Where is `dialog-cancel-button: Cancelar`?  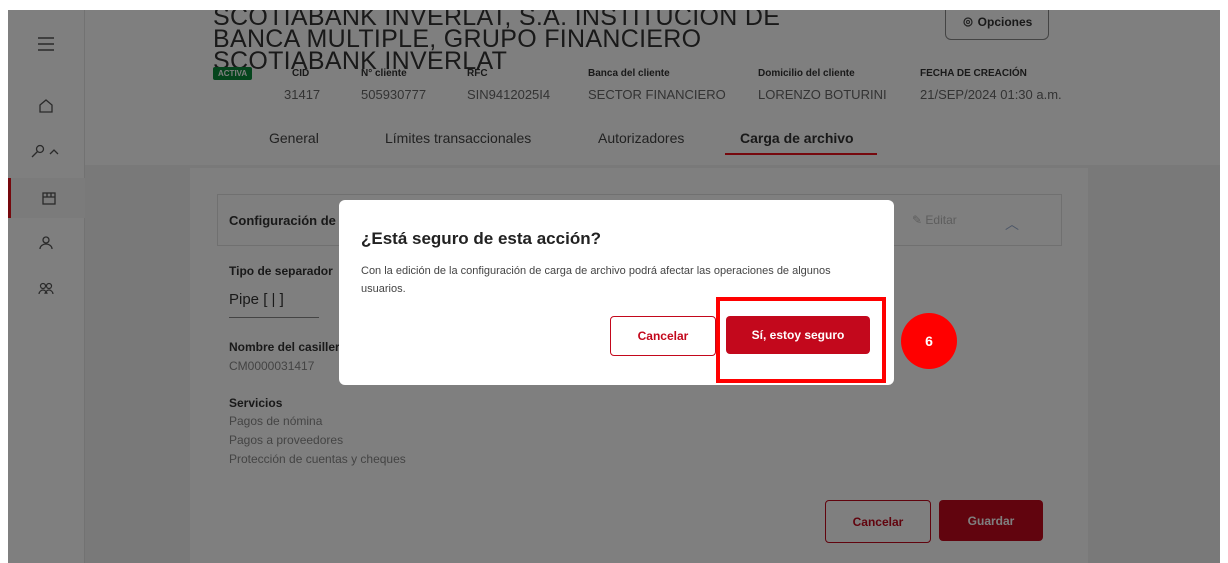 dialog-cancel-button: Cancelar is located at coordinates (663, 336).